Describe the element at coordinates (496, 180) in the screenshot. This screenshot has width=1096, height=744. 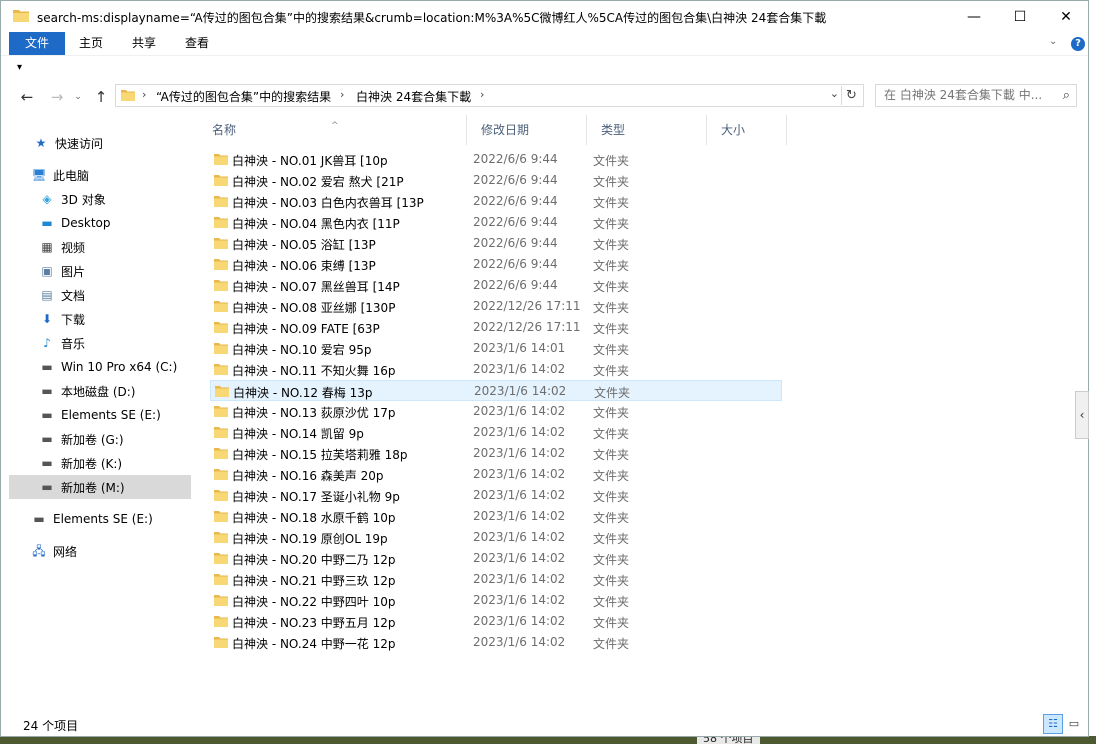
I see `table-row: 白神泱 - NO.02 爱宕 熬犬 [21P 2022/6/6 9:44 文件夹` at that location.